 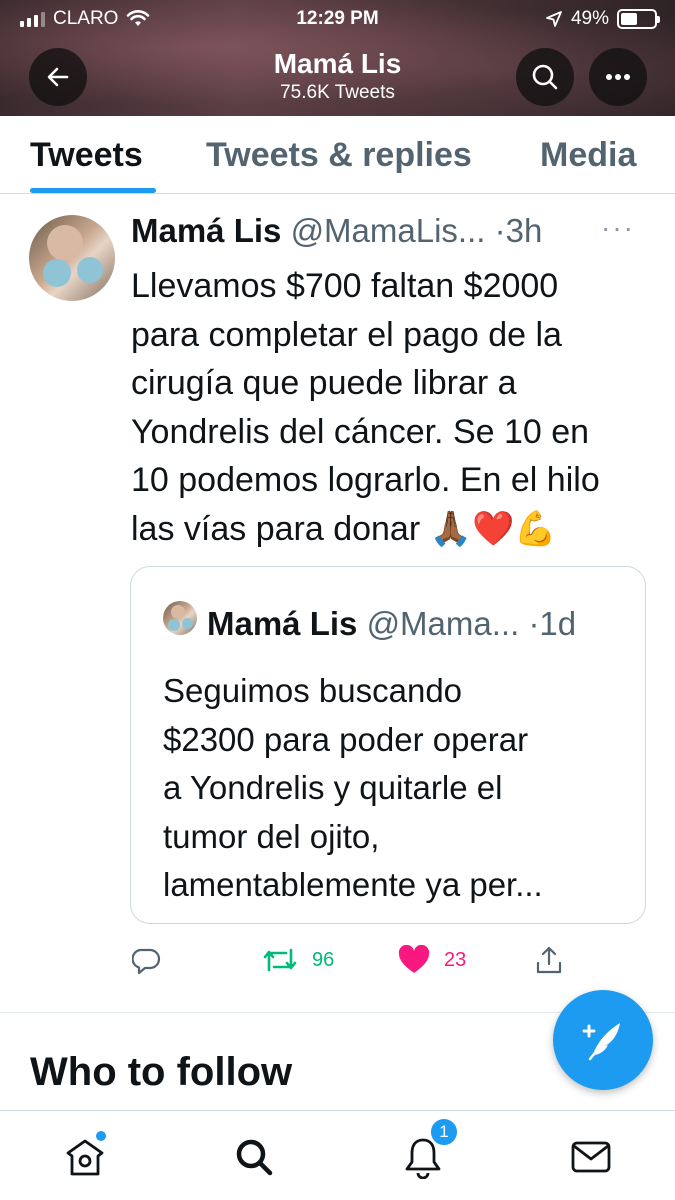 I want to click on bottom-navigation: 1, so click(x=337, y=1155).